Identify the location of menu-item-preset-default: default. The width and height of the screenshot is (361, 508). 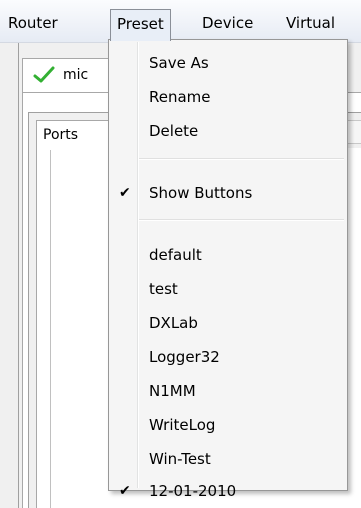
(228, 255).